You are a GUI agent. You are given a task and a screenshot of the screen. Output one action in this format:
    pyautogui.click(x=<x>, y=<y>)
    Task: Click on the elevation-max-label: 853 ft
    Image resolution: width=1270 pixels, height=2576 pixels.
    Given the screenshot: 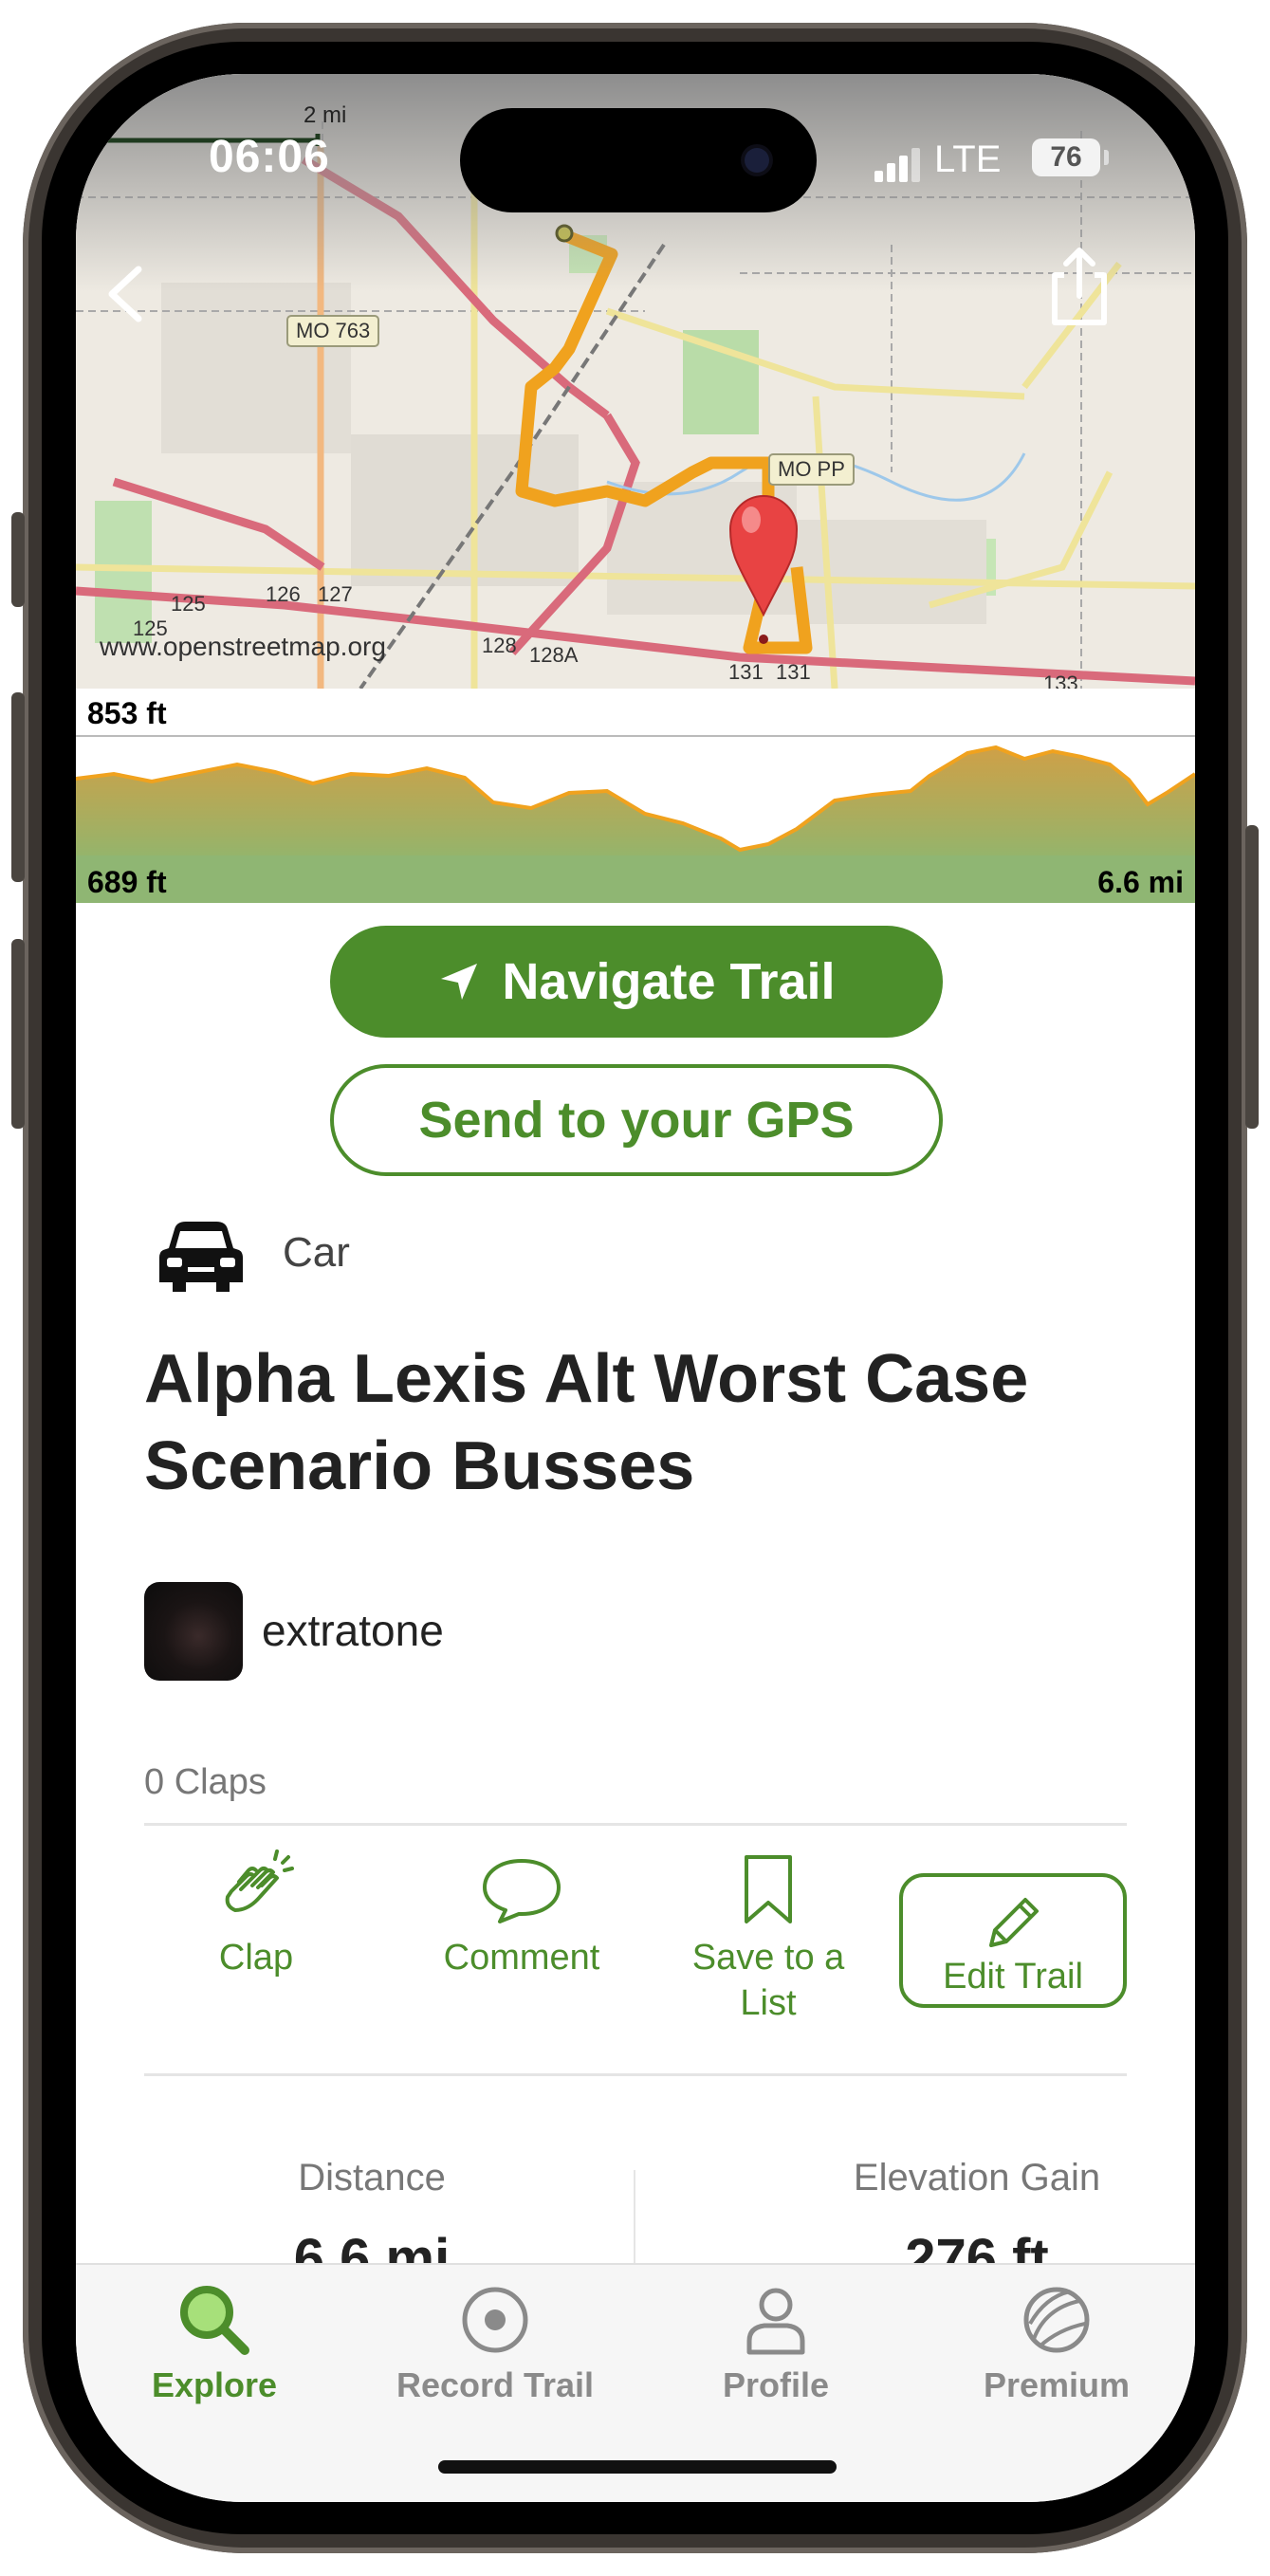 What is the action you would take?
    pyautogui.click(x=127, y=713)
    